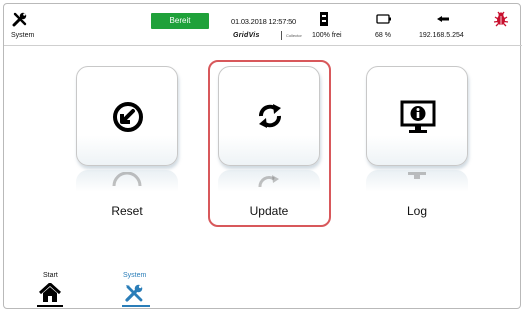 Image resolution: width=526 pixels, height=314 pixels. What do you see at coordinates (180, 21) in the screenshot?
I see `status-badge: Bereit` at bounding box center [180, 21].